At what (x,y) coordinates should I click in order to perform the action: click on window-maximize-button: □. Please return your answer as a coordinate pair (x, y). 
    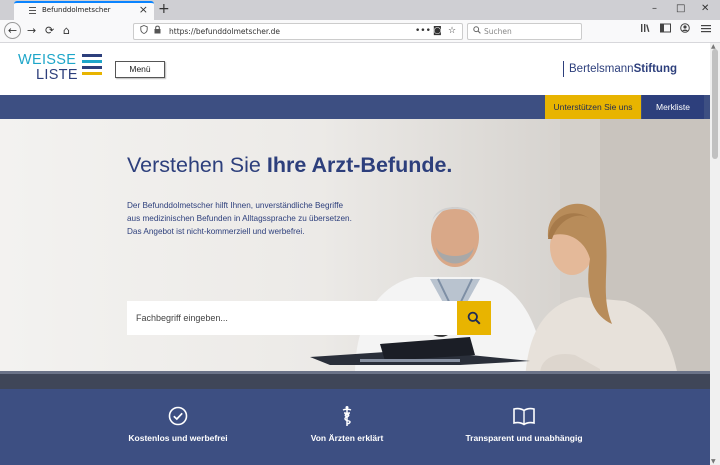
    Looking at the image, I should click on (680, 9).